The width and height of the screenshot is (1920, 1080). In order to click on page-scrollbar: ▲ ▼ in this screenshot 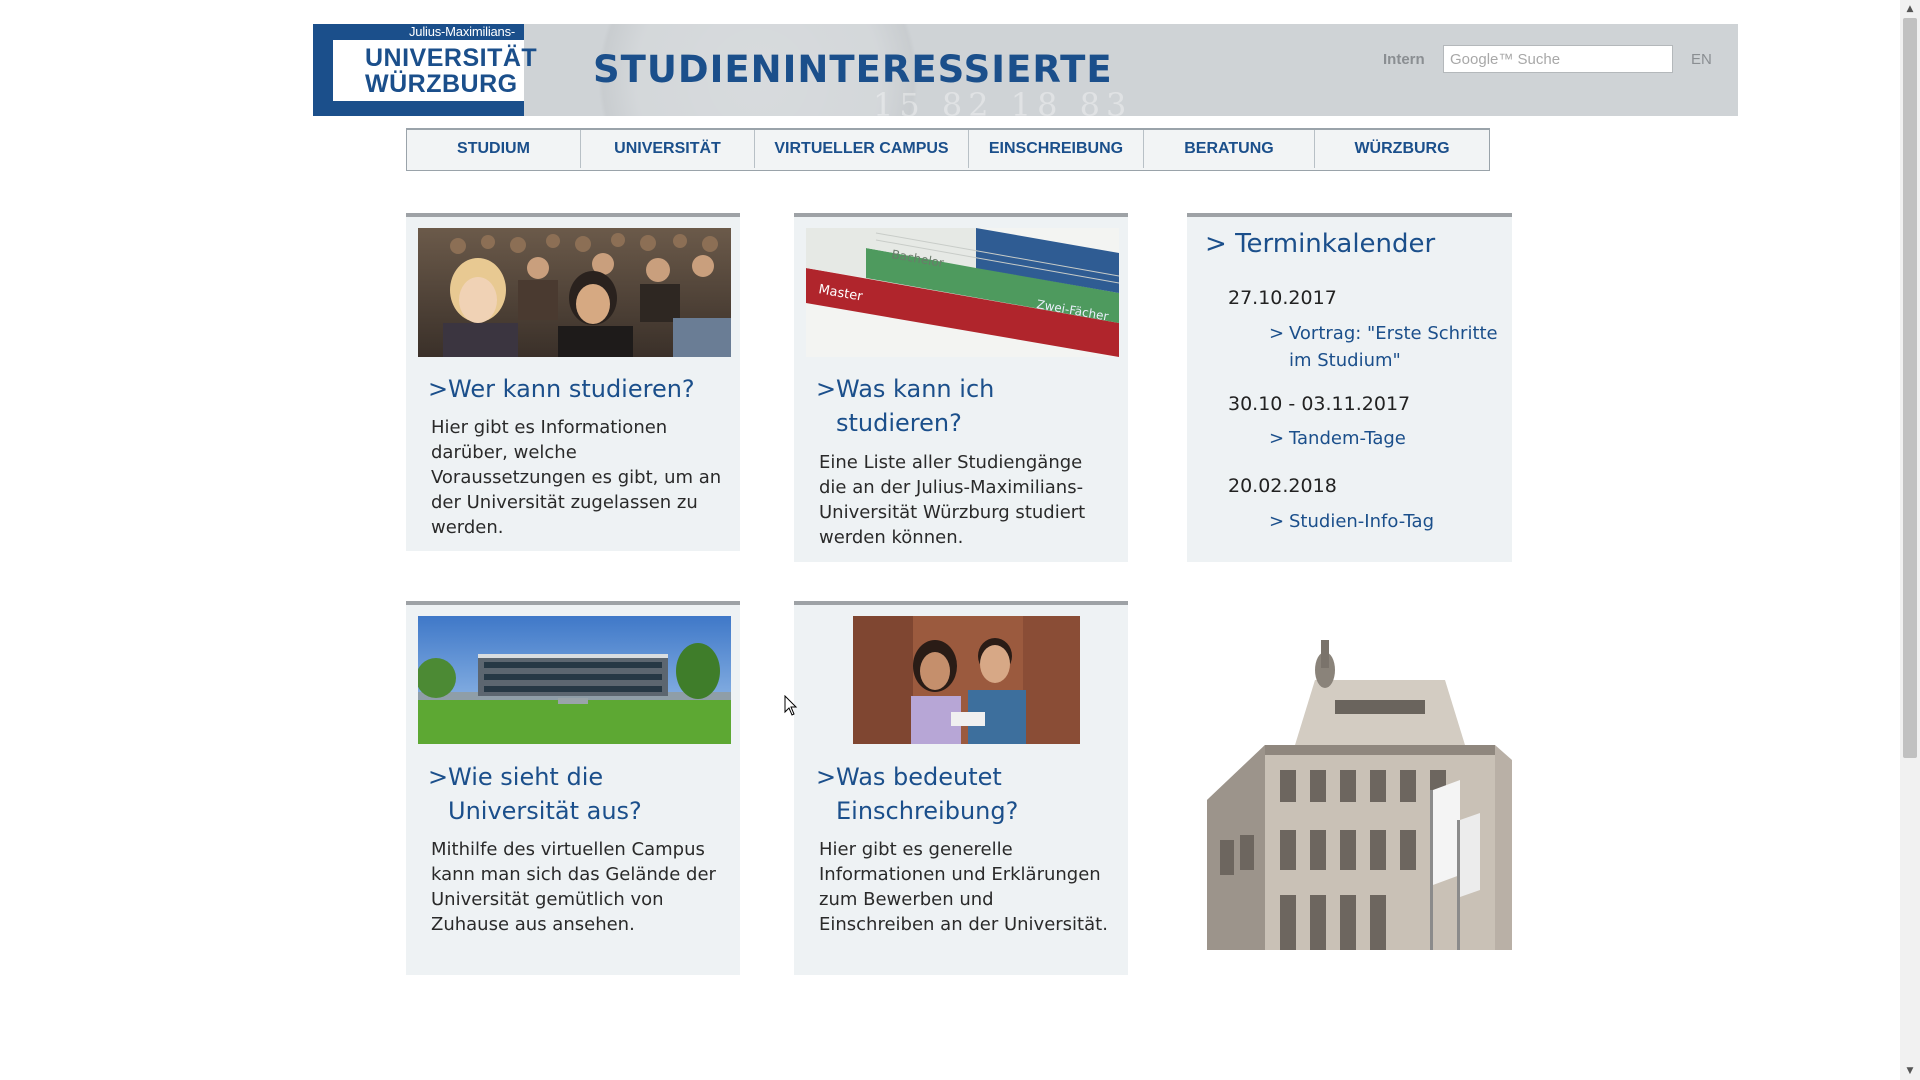, I will do `click(1910, 540)`.